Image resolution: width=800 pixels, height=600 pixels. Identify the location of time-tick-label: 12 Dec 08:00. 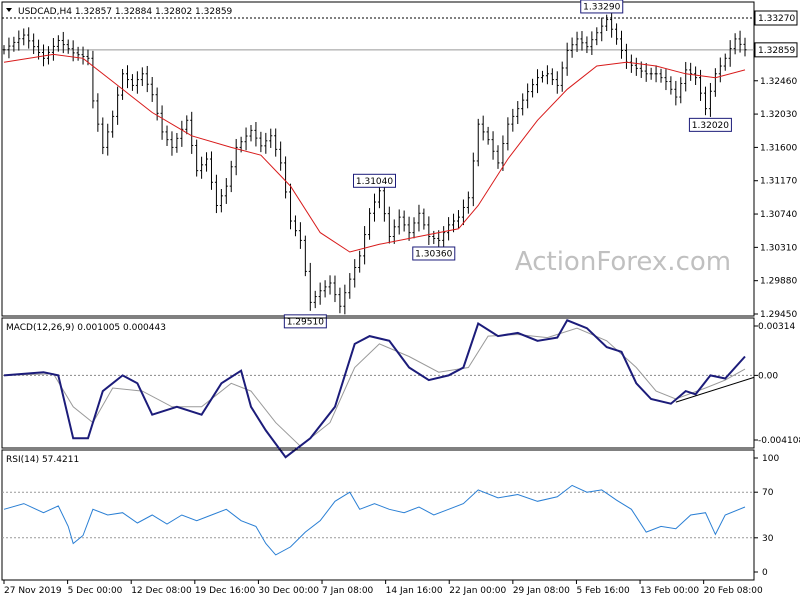
(161, 591).